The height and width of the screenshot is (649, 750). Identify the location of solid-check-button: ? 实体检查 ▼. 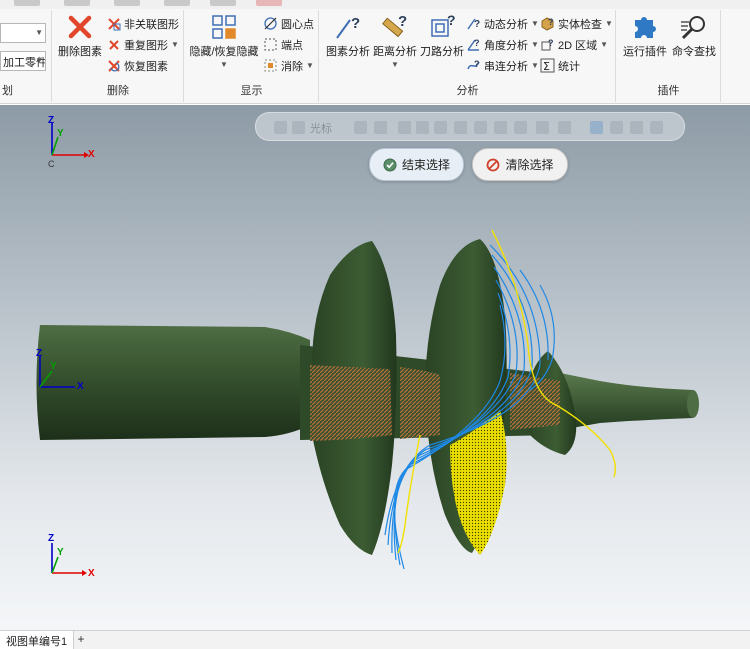
(576, 23).